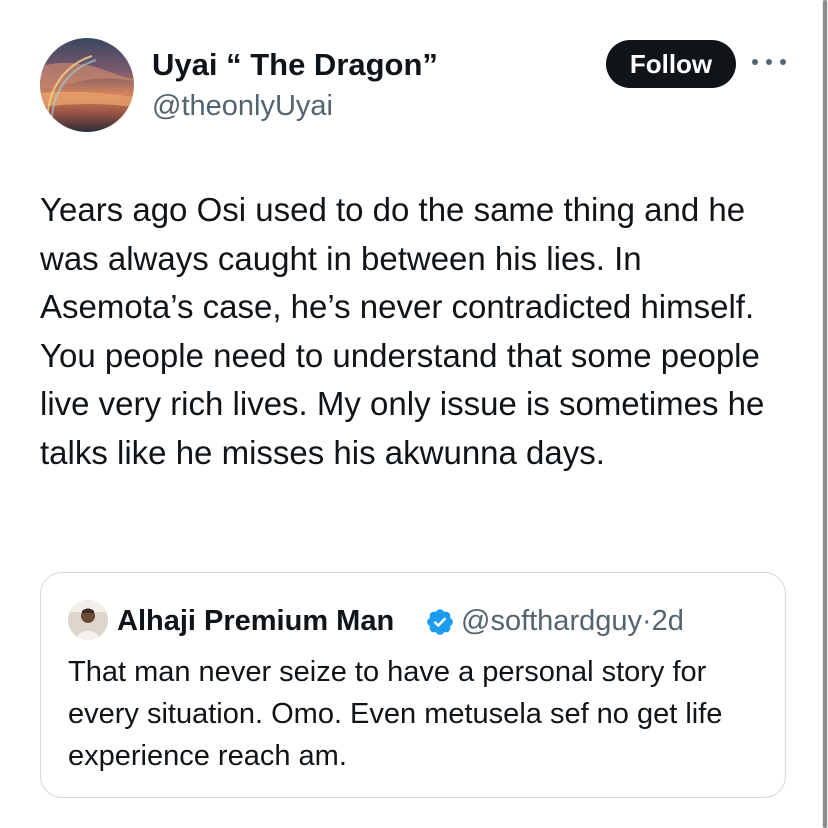 The width and height of the screenshot is (828, 828). I want to click on quoted-author-handle: @softhardguy, so click(551, 621).